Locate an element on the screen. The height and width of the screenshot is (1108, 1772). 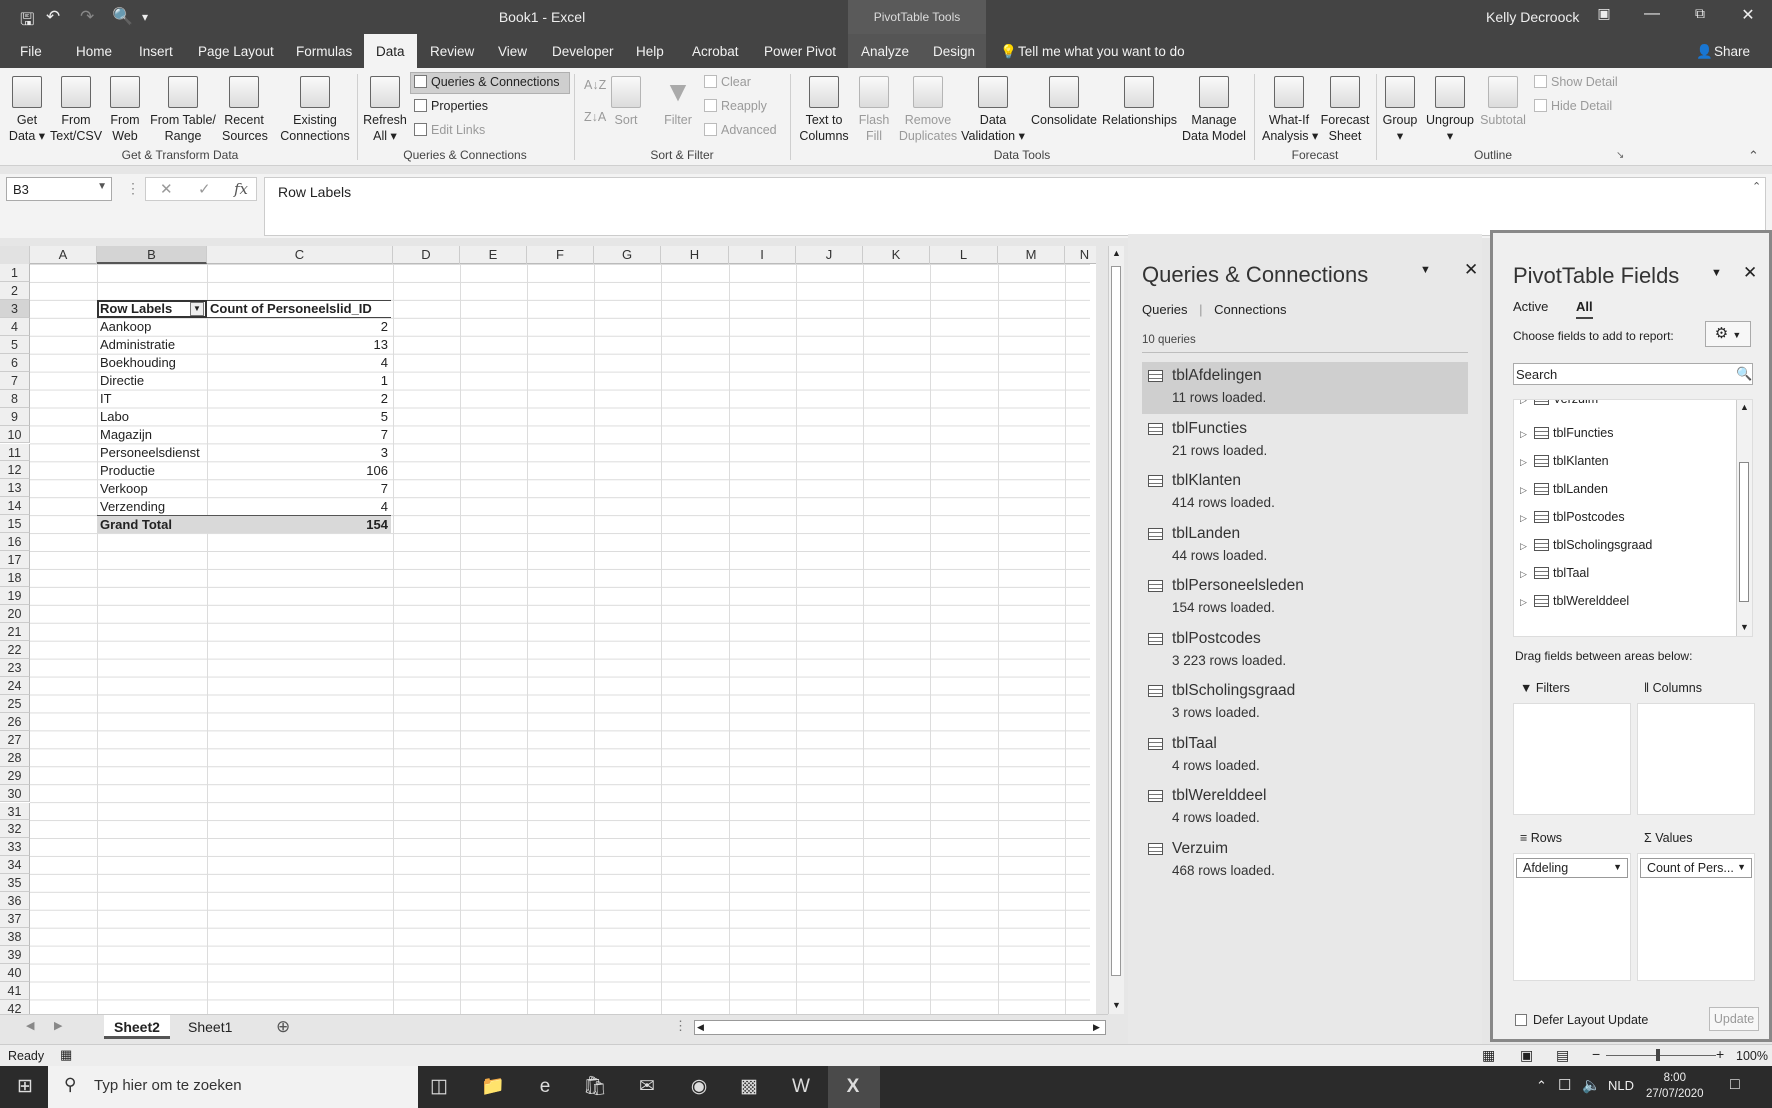
field-item: ▷ tblTaal is located at coordinates (1554, 573).